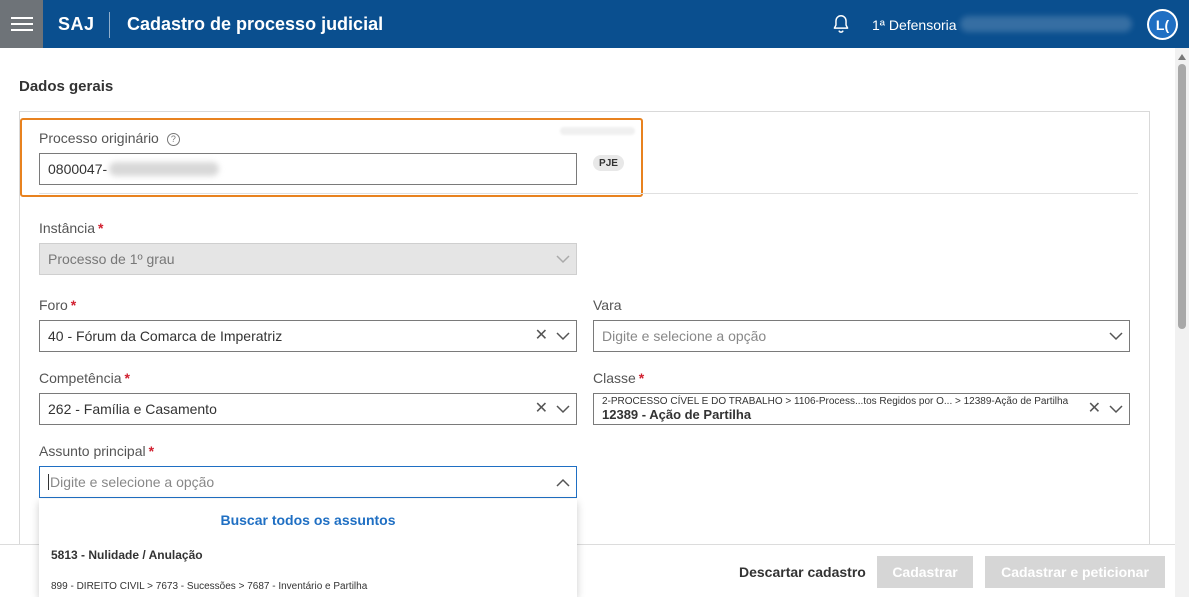 This screenshot has height=597, width=1189. What do you see at coordinates (92, 451) in the screenshot?
I see `assunto-label-text: Assunto principal` at bounding box center [92, 451].